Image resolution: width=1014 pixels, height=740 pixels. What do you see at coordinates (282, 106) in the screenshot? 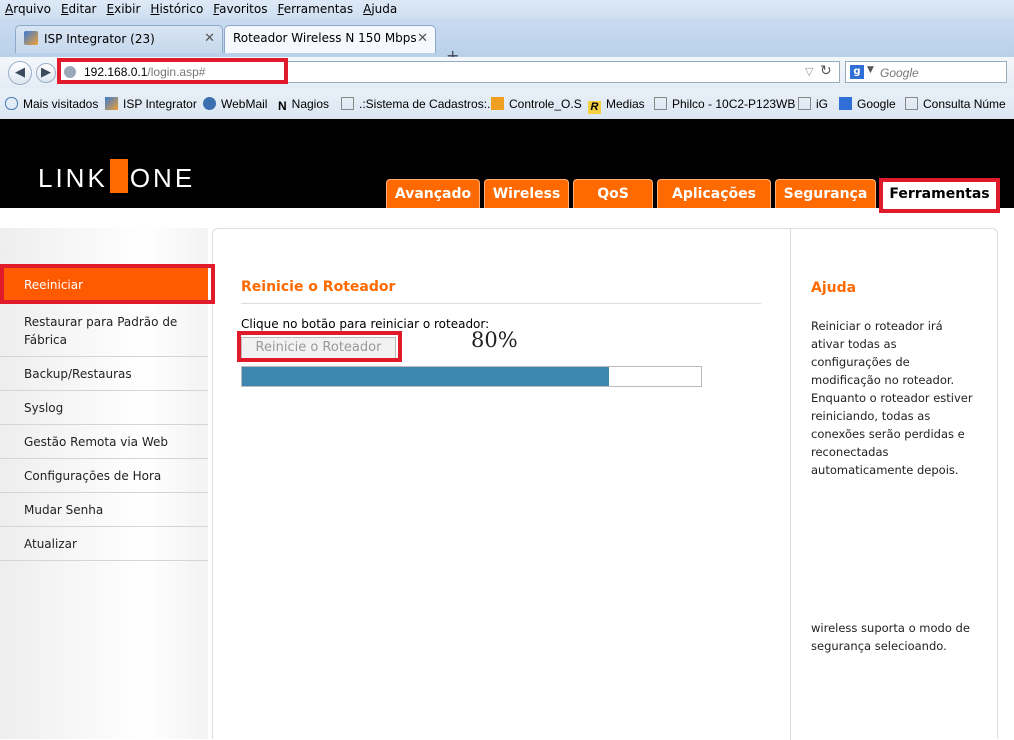
I see `nagios-icon: N` at bounding box center [282, 106].